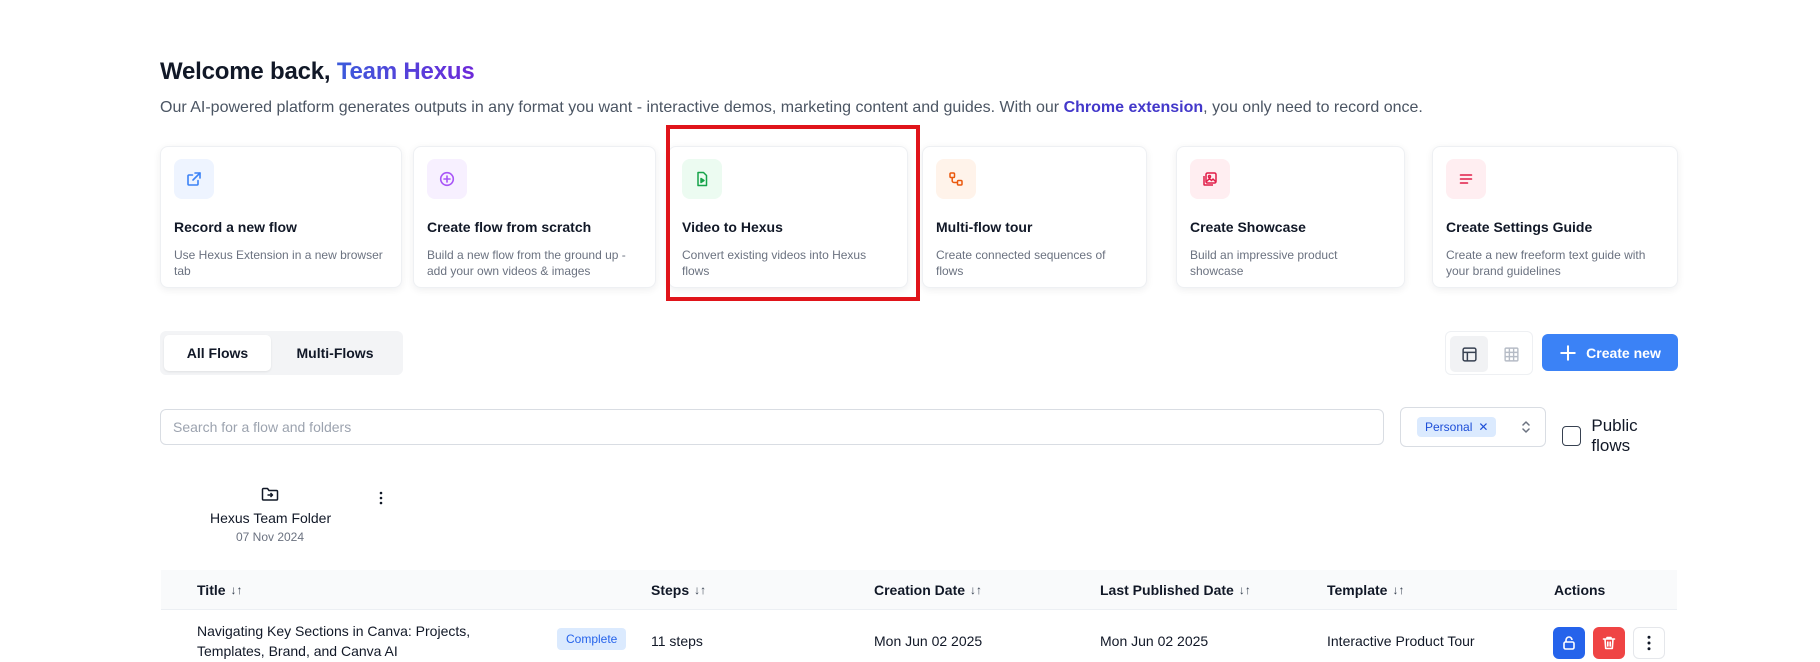  Describe the element at coordinates (1489, 353) in the screenshot. I see `view-toggle` at that location.